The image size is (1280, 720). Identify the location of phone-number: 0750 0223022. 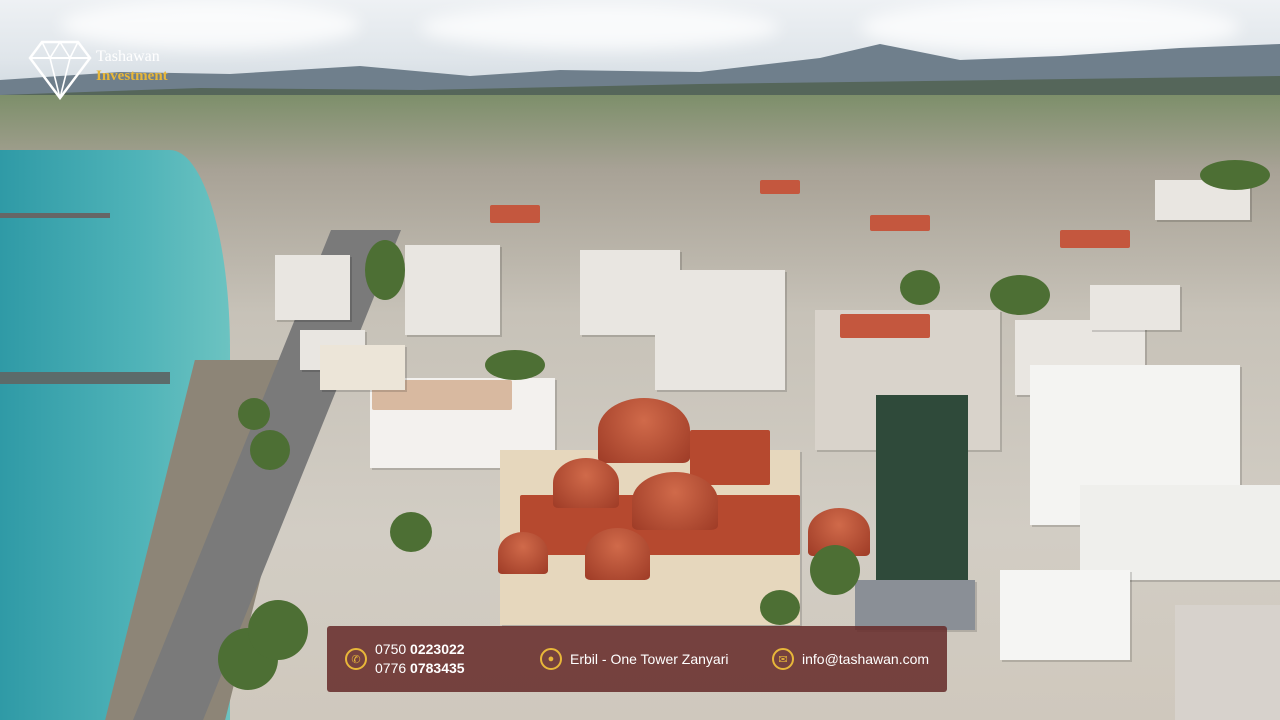
(420, 649).